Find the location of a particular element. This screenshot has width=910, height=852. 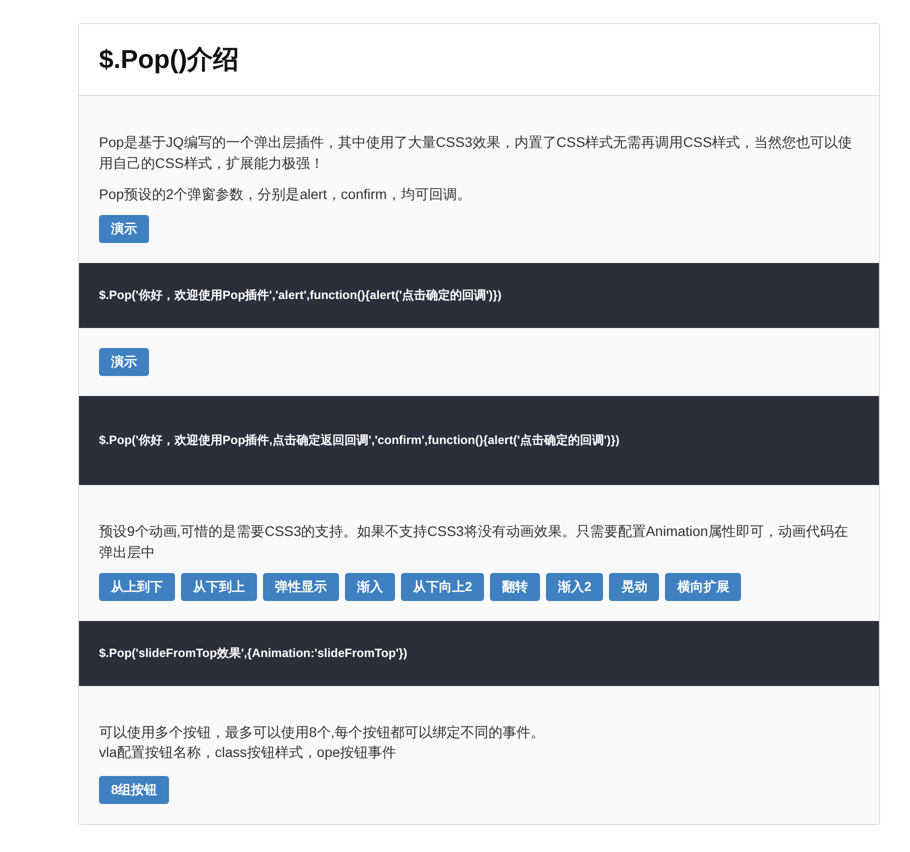

demo-button: 翻转 is located at coordinates (515, 587).